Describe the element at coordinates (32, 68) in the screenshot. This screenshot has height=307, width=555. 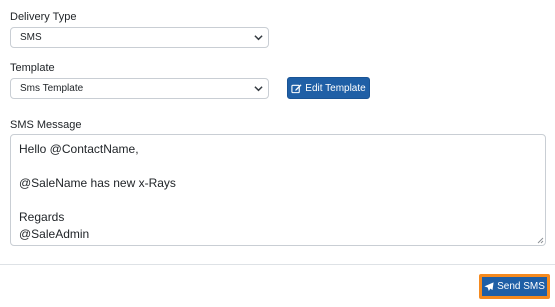
I see `template-label: Template` at that location.